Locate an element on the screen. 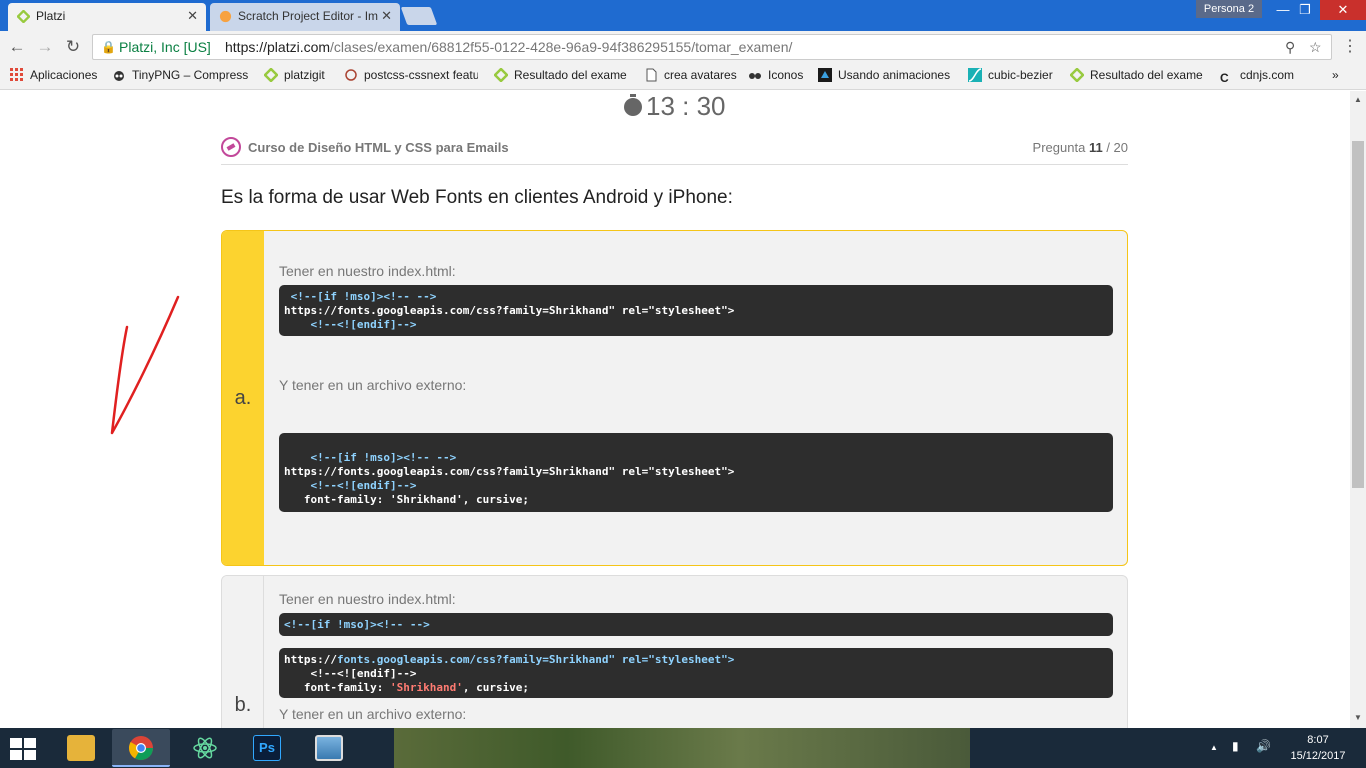  taskbar-photoshop: Ps is located at coordinates (267, 748).